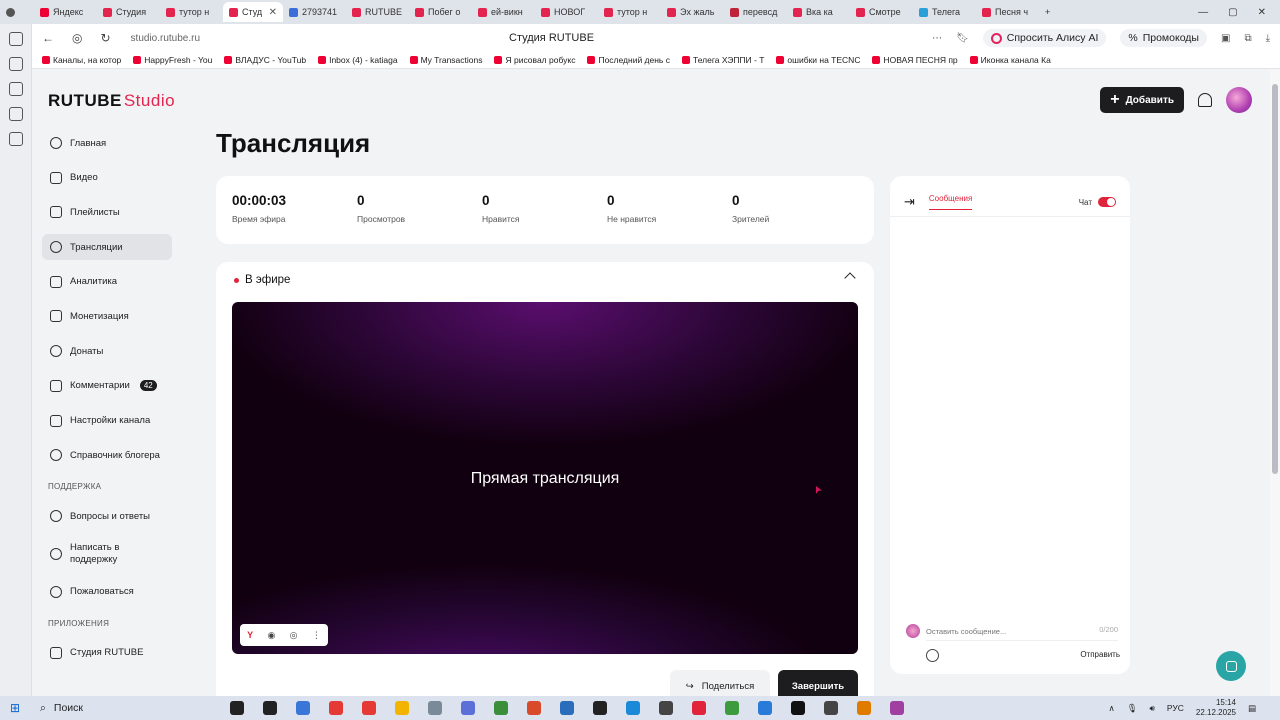 Image resolution: width=1280 pixels, height=720 pixels. Describe the element at coordinates (77, 38) in the screenshot. I see `protect-icon: ◎` at that location.